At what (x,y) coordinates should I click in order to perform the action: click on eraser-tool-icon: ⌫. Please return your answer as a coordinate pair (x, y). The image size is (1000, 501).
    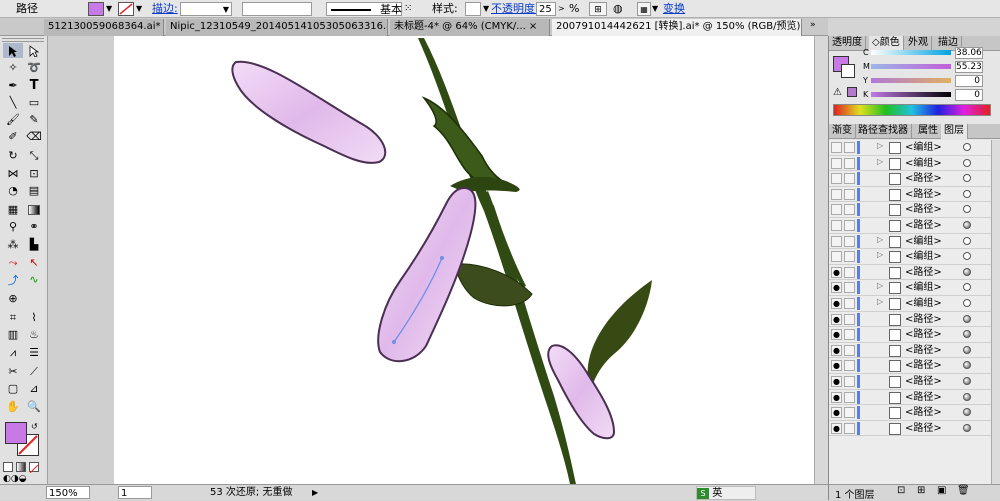
    Looking at the image, I should click on (34, 136).